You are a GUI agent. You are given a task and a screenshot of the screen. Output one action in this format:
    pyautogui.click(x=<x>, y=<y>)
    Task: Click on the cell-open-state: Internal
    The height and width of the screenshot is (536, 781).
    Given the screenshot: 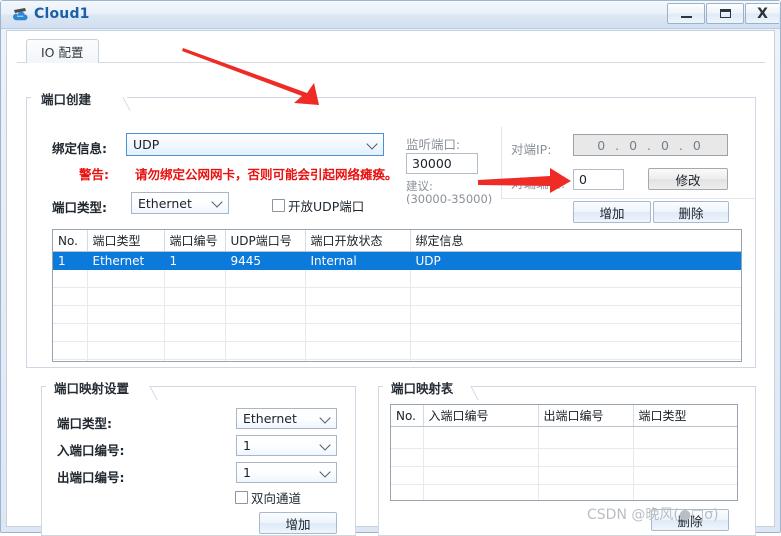 What is the action you would take?
    pyautogui.click(x=358, y=260)
    